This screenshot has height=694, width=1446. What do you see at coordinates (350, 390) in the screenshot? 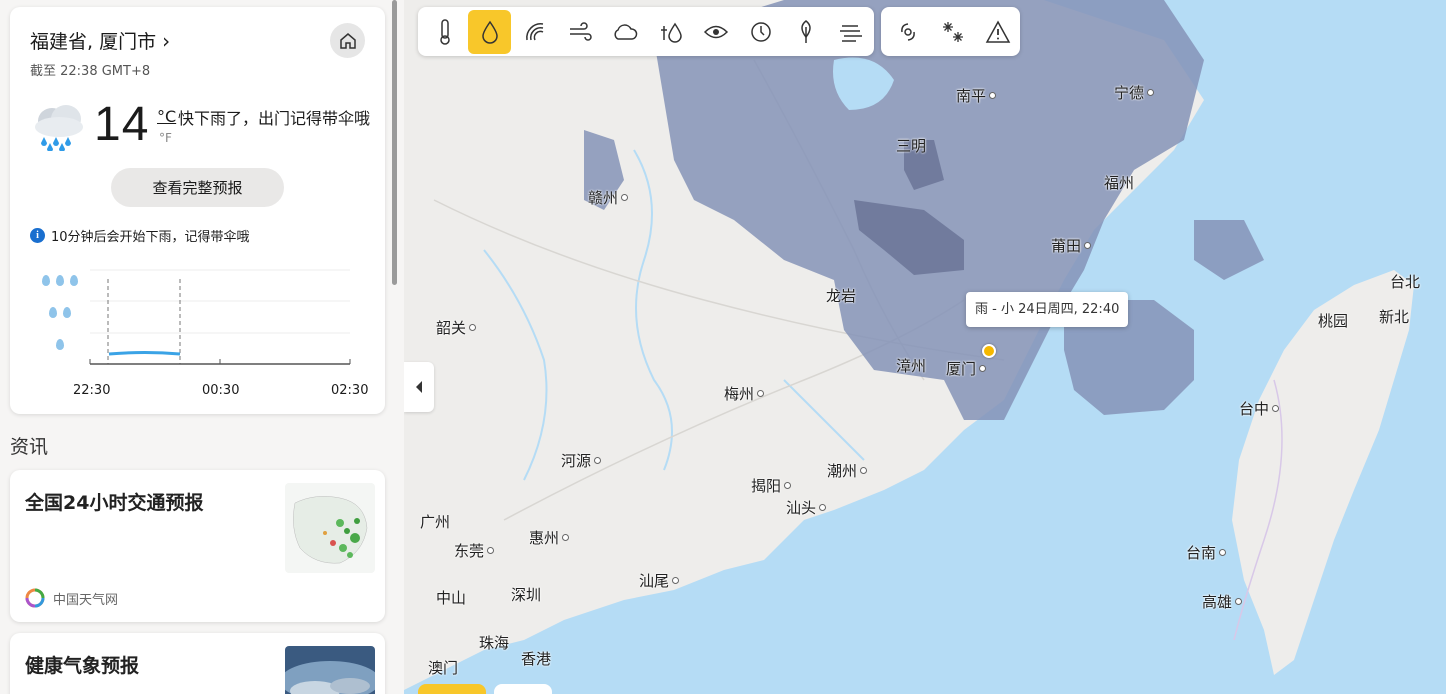
I see `time-label: 02:30` at bounding box center [350, 390].